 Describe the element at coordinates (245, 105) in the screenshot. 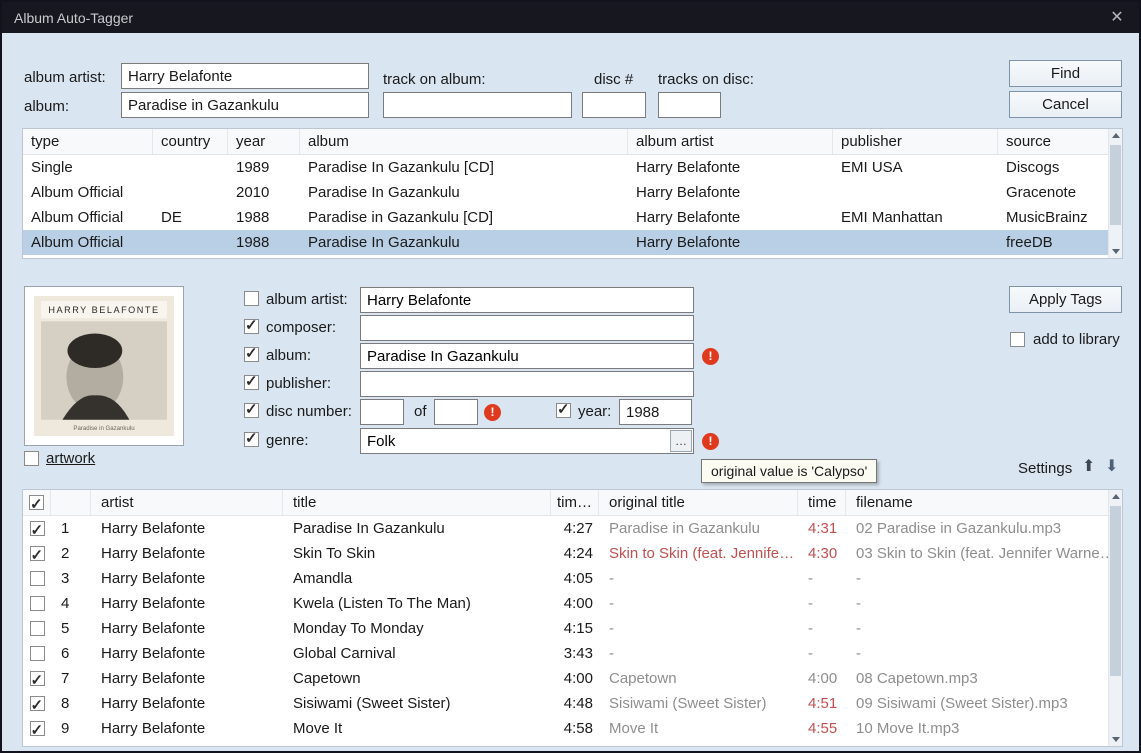

I see `search-album-input` at that location.